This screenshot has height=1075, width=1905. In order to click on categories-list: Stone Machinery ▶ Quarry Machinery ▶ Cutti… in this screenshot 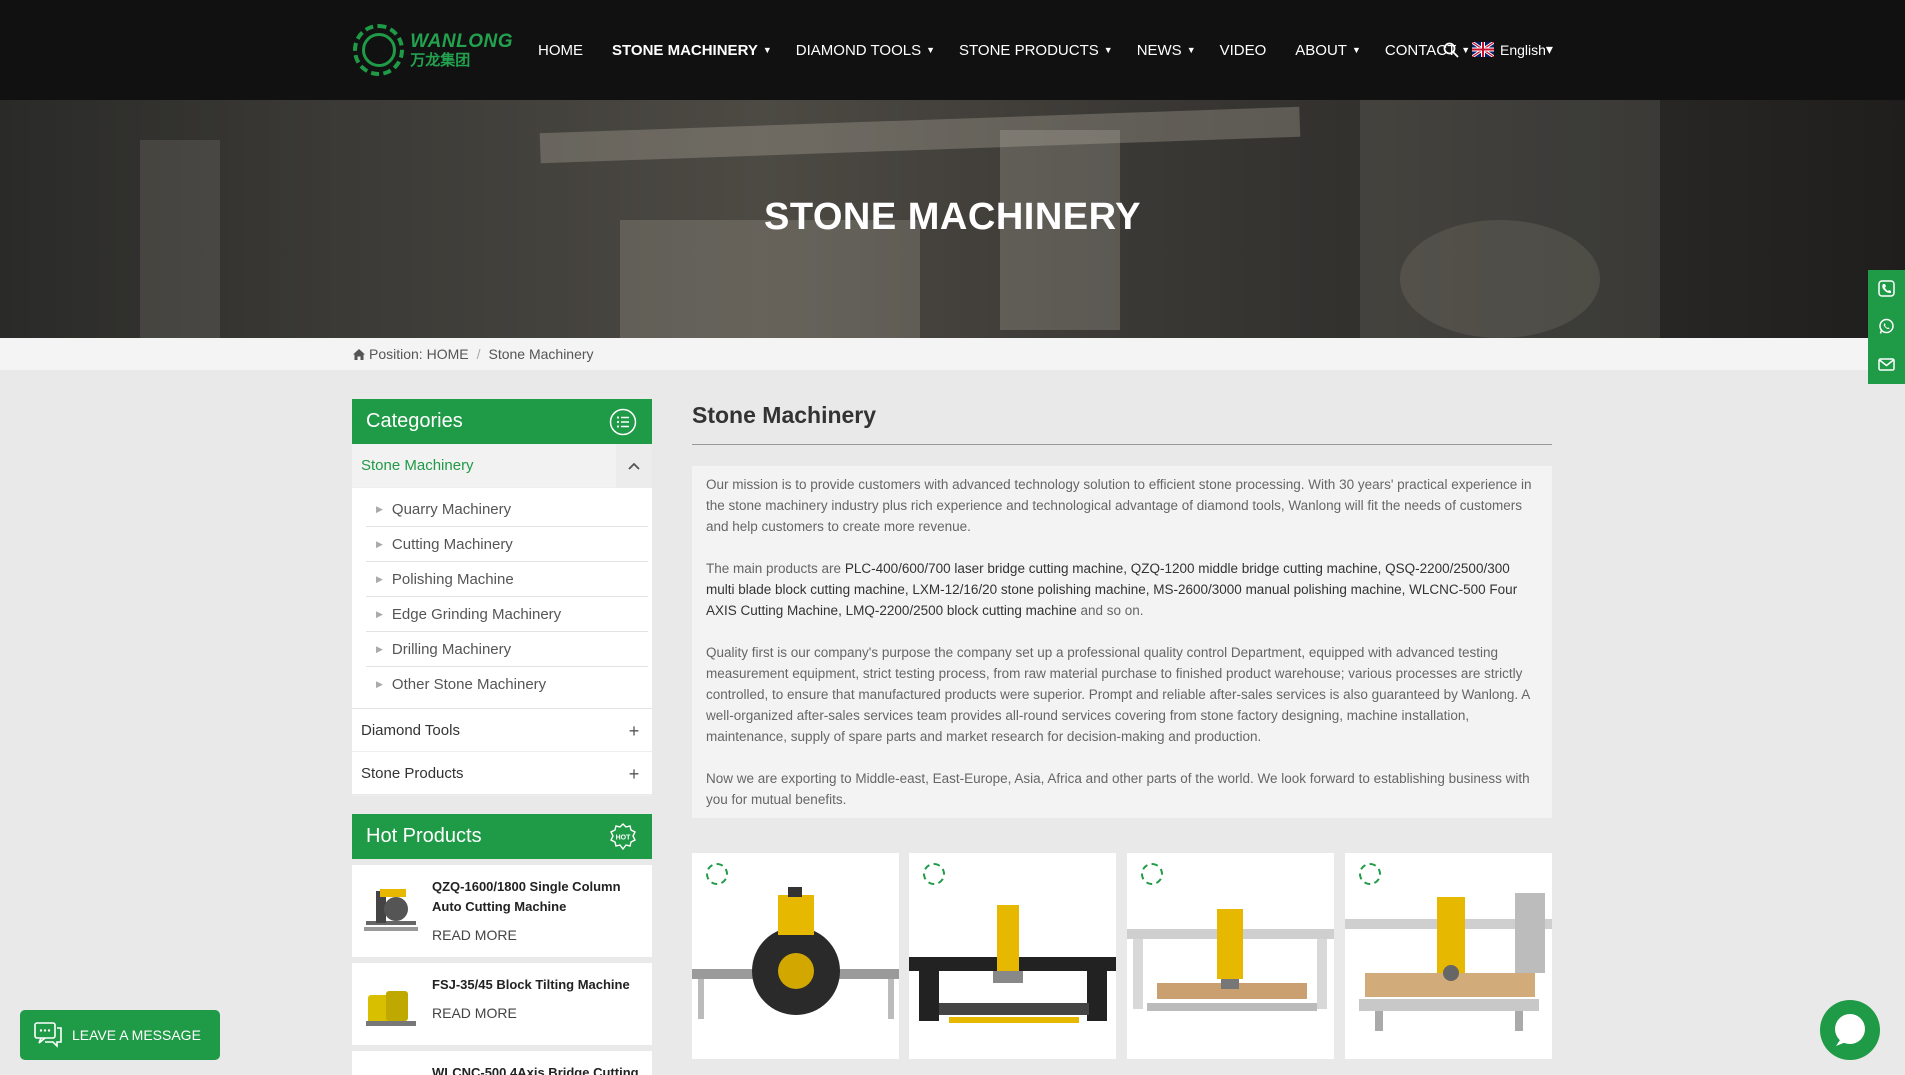, I will do `click(502, 620)`.